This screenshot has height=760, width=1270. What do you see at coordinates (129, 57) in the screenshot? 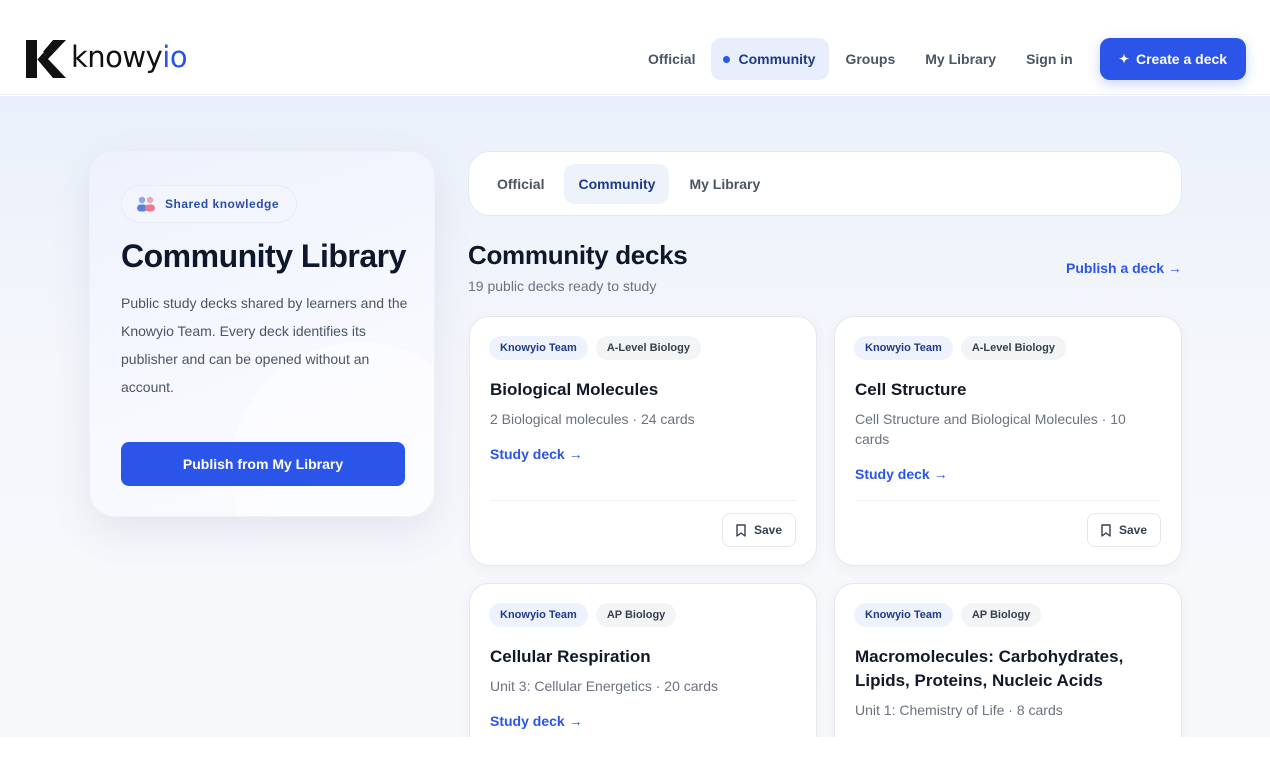
I see `brand-name: knowyio` at bounding box center [129, 57].